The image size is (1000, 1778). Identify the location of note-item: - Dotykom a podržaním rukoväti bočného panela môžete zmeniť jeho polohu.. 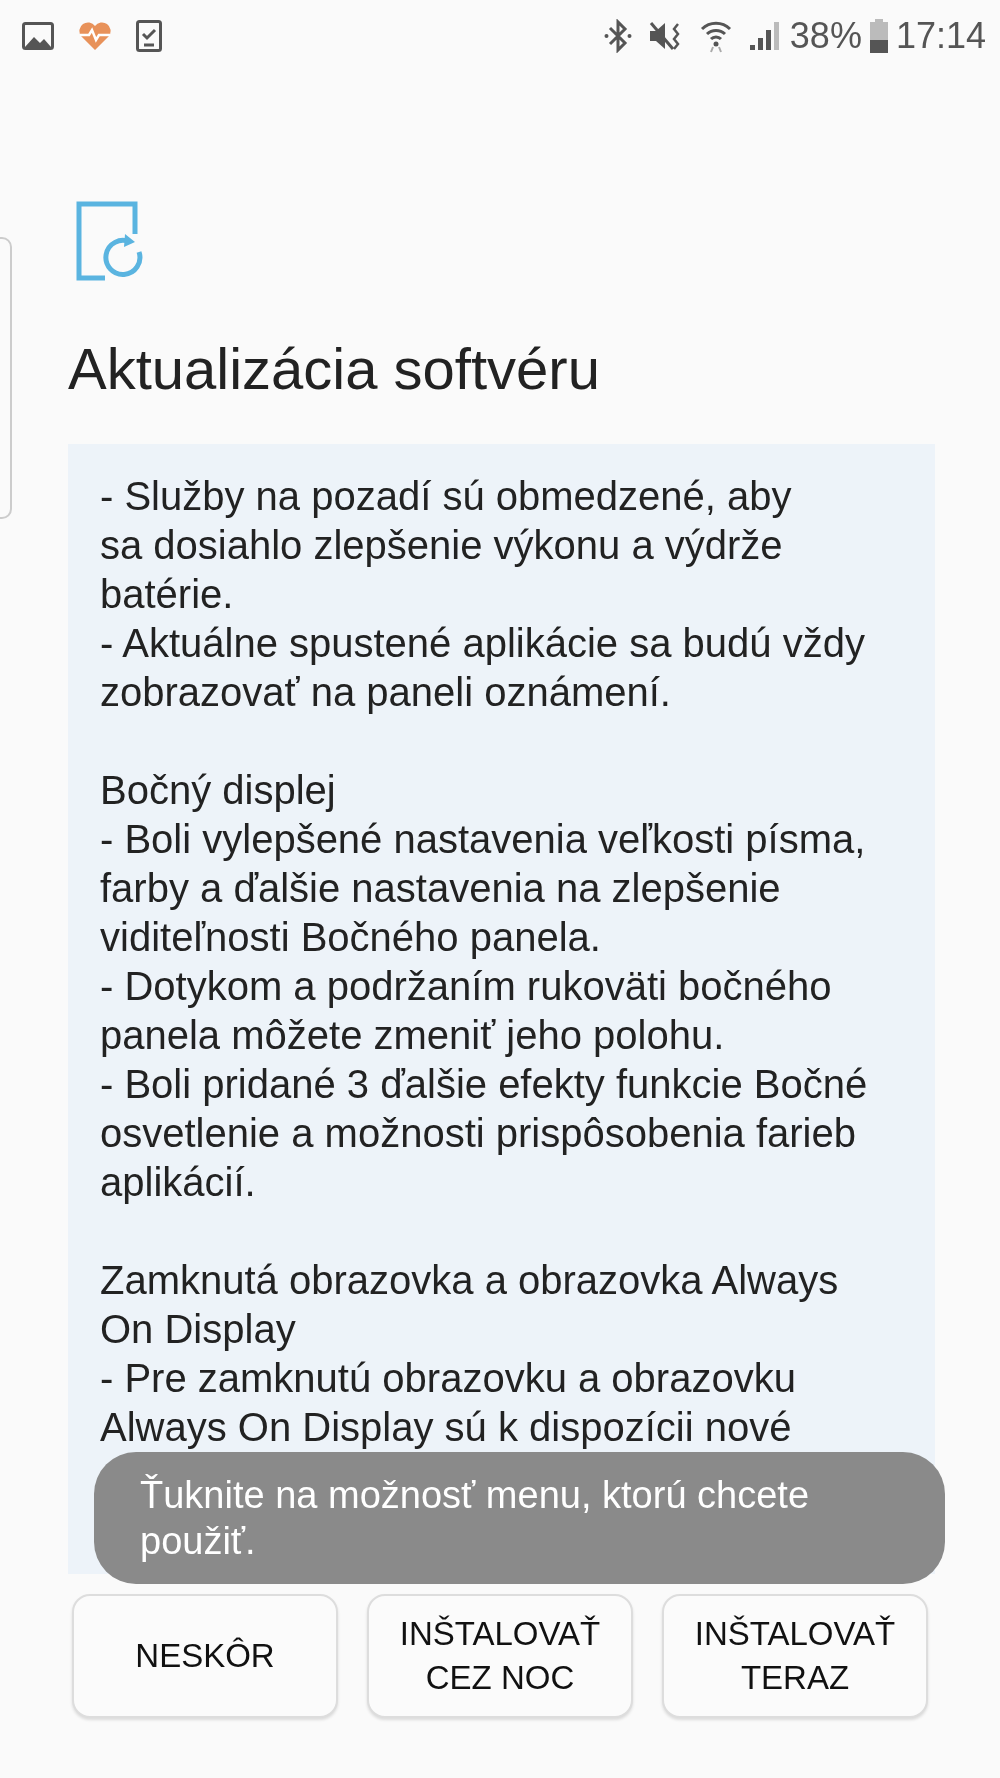
(466, 1010).